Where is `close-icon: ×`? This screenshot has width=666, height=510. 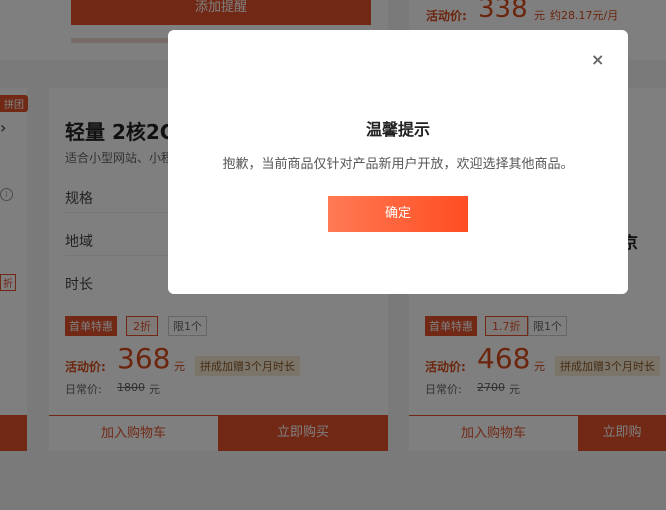 close-icon: × is located at coordinates (597, 59).